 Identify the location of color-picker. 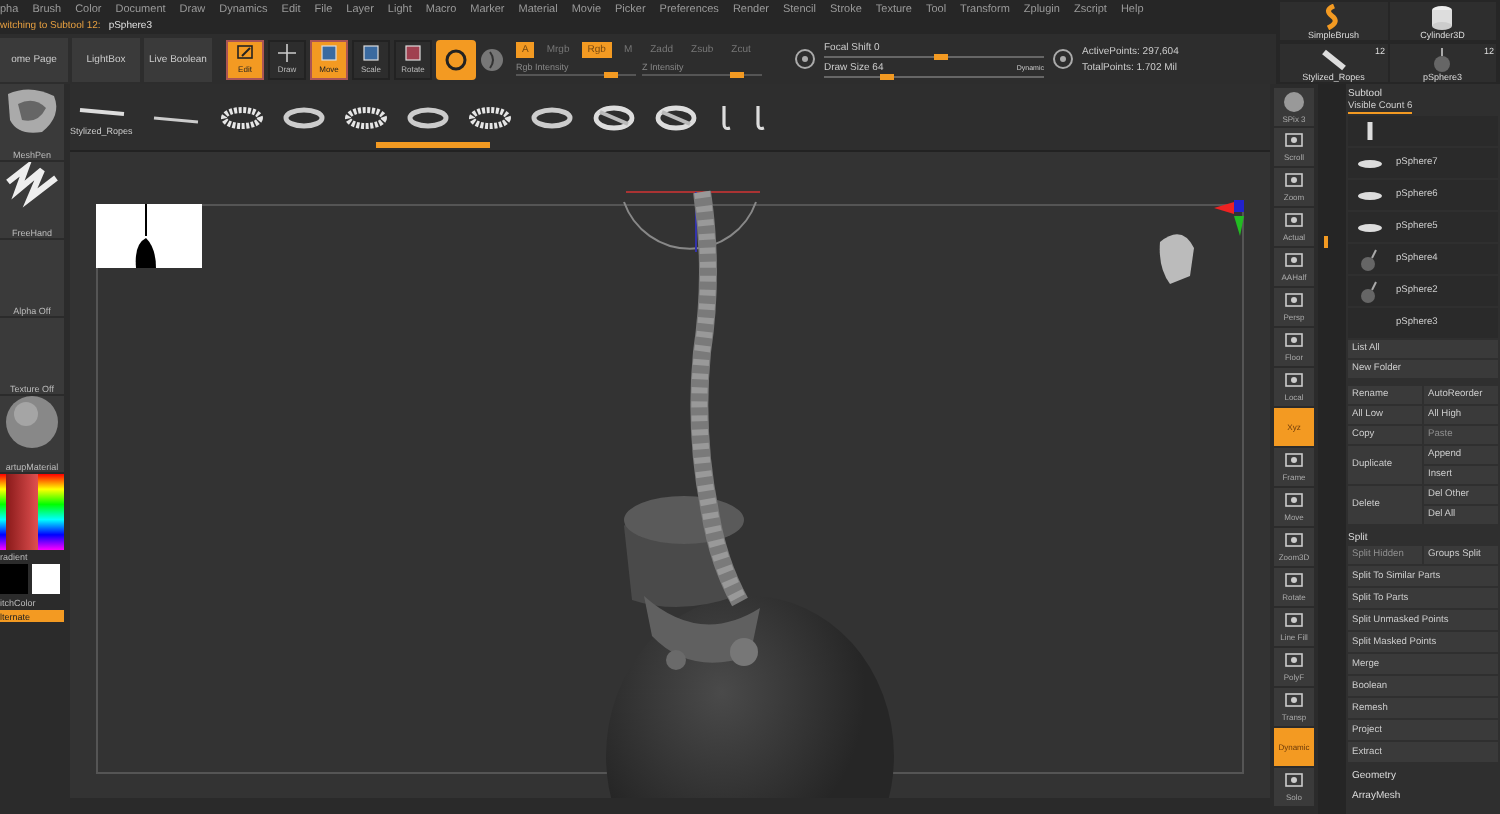
(32, 512).